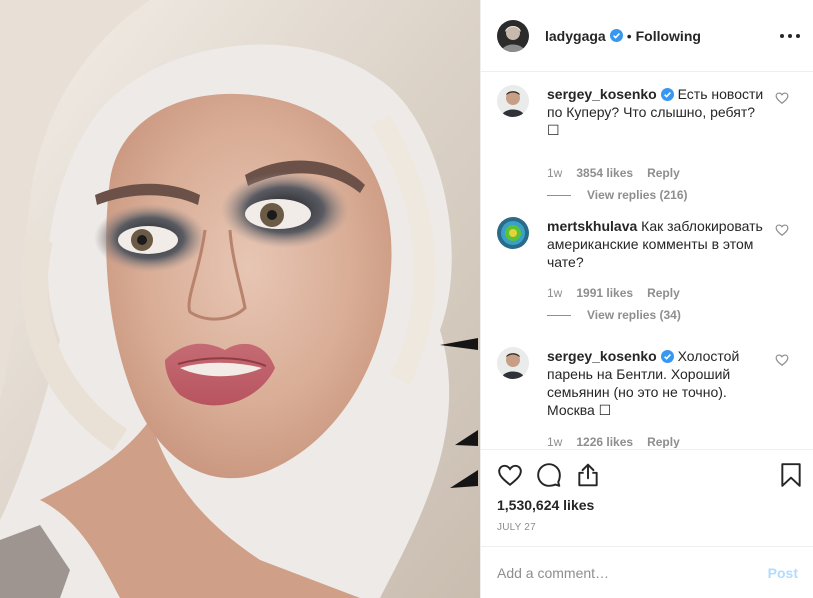 This screenshot has height=598, width=813. I want to click on view-replies-label: View replies (34), so click(634, 315).